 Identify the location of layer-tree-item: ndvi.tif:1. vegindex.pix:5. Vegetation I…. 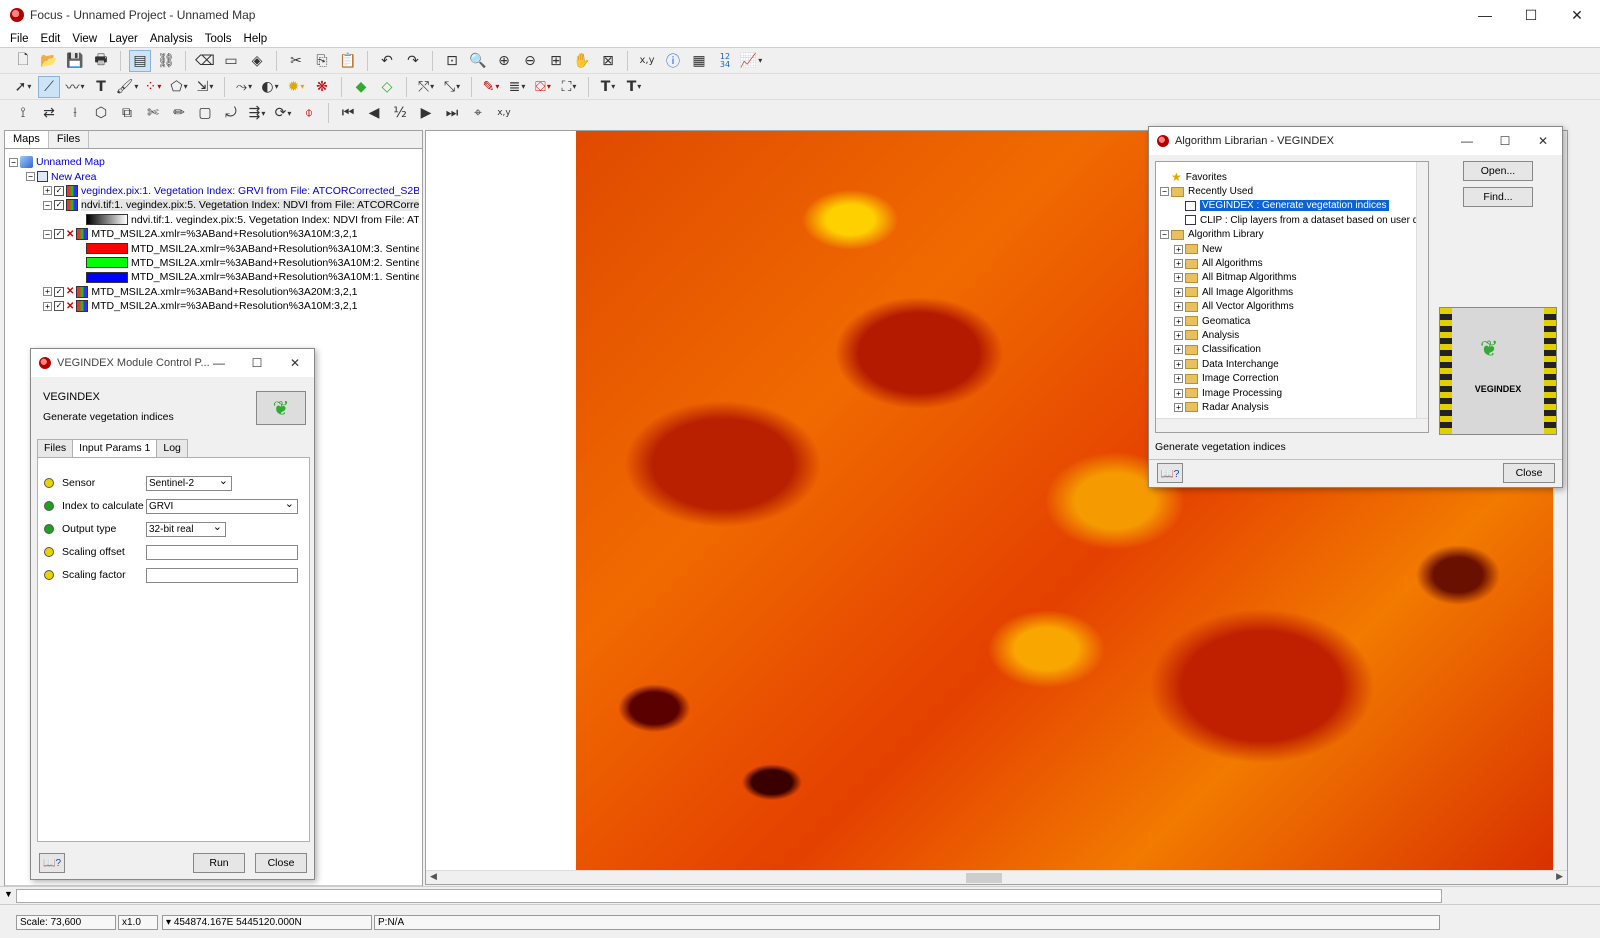
(214, 220).